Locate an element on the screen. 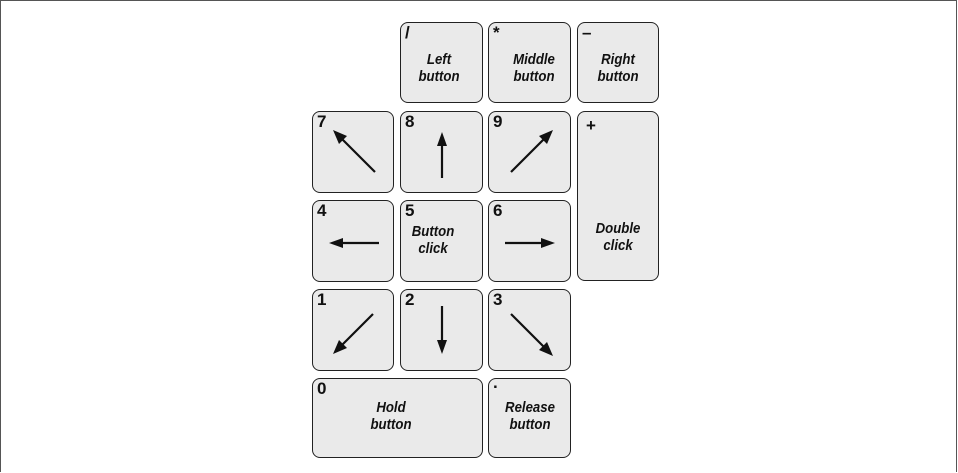 Image resolution: width=958 pixels, height=473 pixels. arrow-up-right-icon is located at coordinates (531, 151).